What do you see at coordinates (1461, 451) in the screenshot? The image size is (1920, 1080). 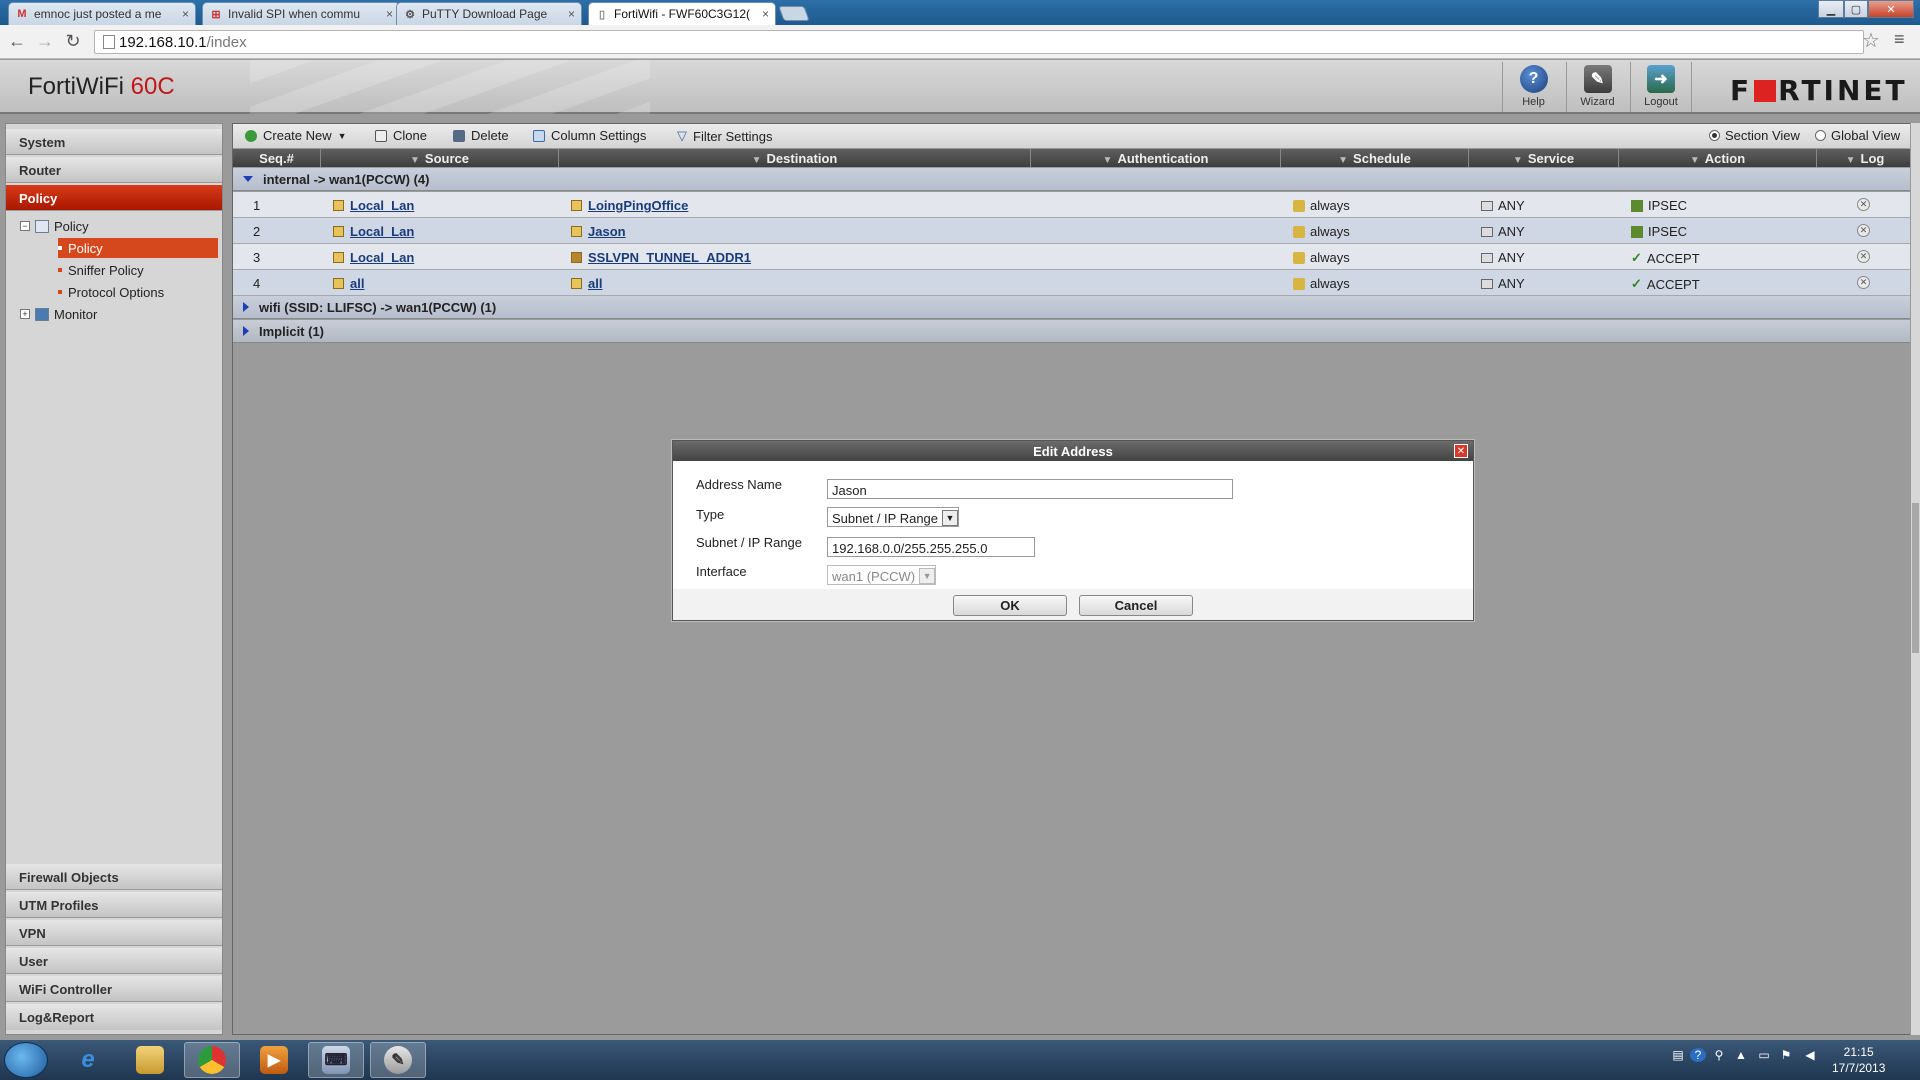 I see `dialog-close-icon: ✕` at bounding box center [1461, 451].